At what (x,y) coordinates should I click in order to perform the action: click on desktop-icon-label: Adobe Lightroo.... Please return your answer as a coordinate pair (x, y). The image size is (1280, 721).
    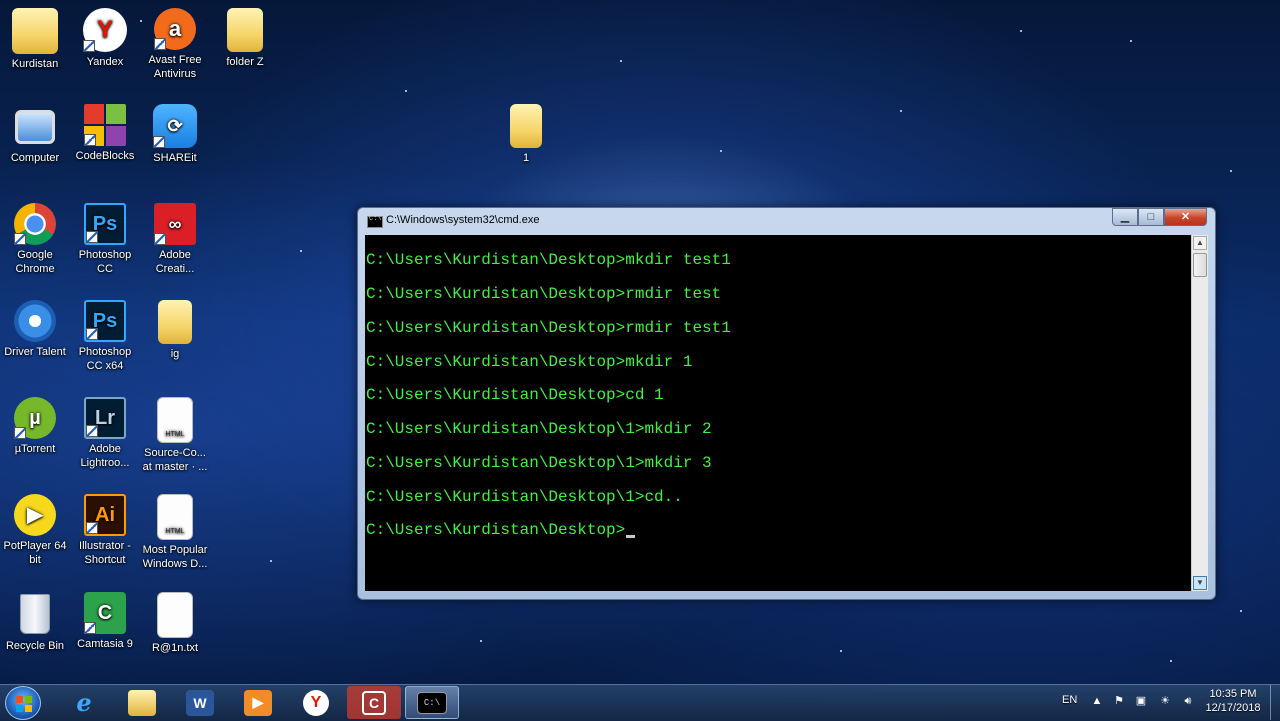
    Looking at the image, I should click on (105, 456).